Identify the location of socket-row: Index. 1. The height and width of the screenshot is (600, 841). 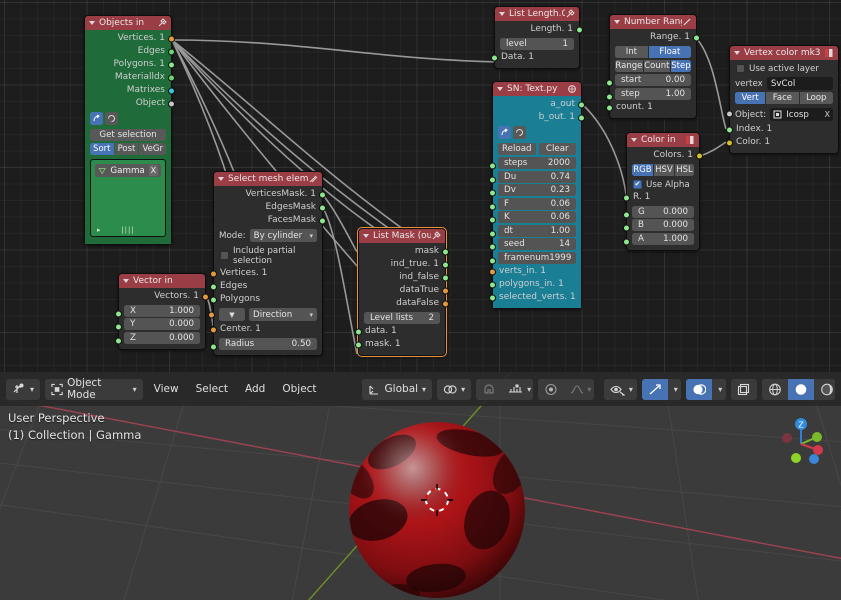
(782, 129).